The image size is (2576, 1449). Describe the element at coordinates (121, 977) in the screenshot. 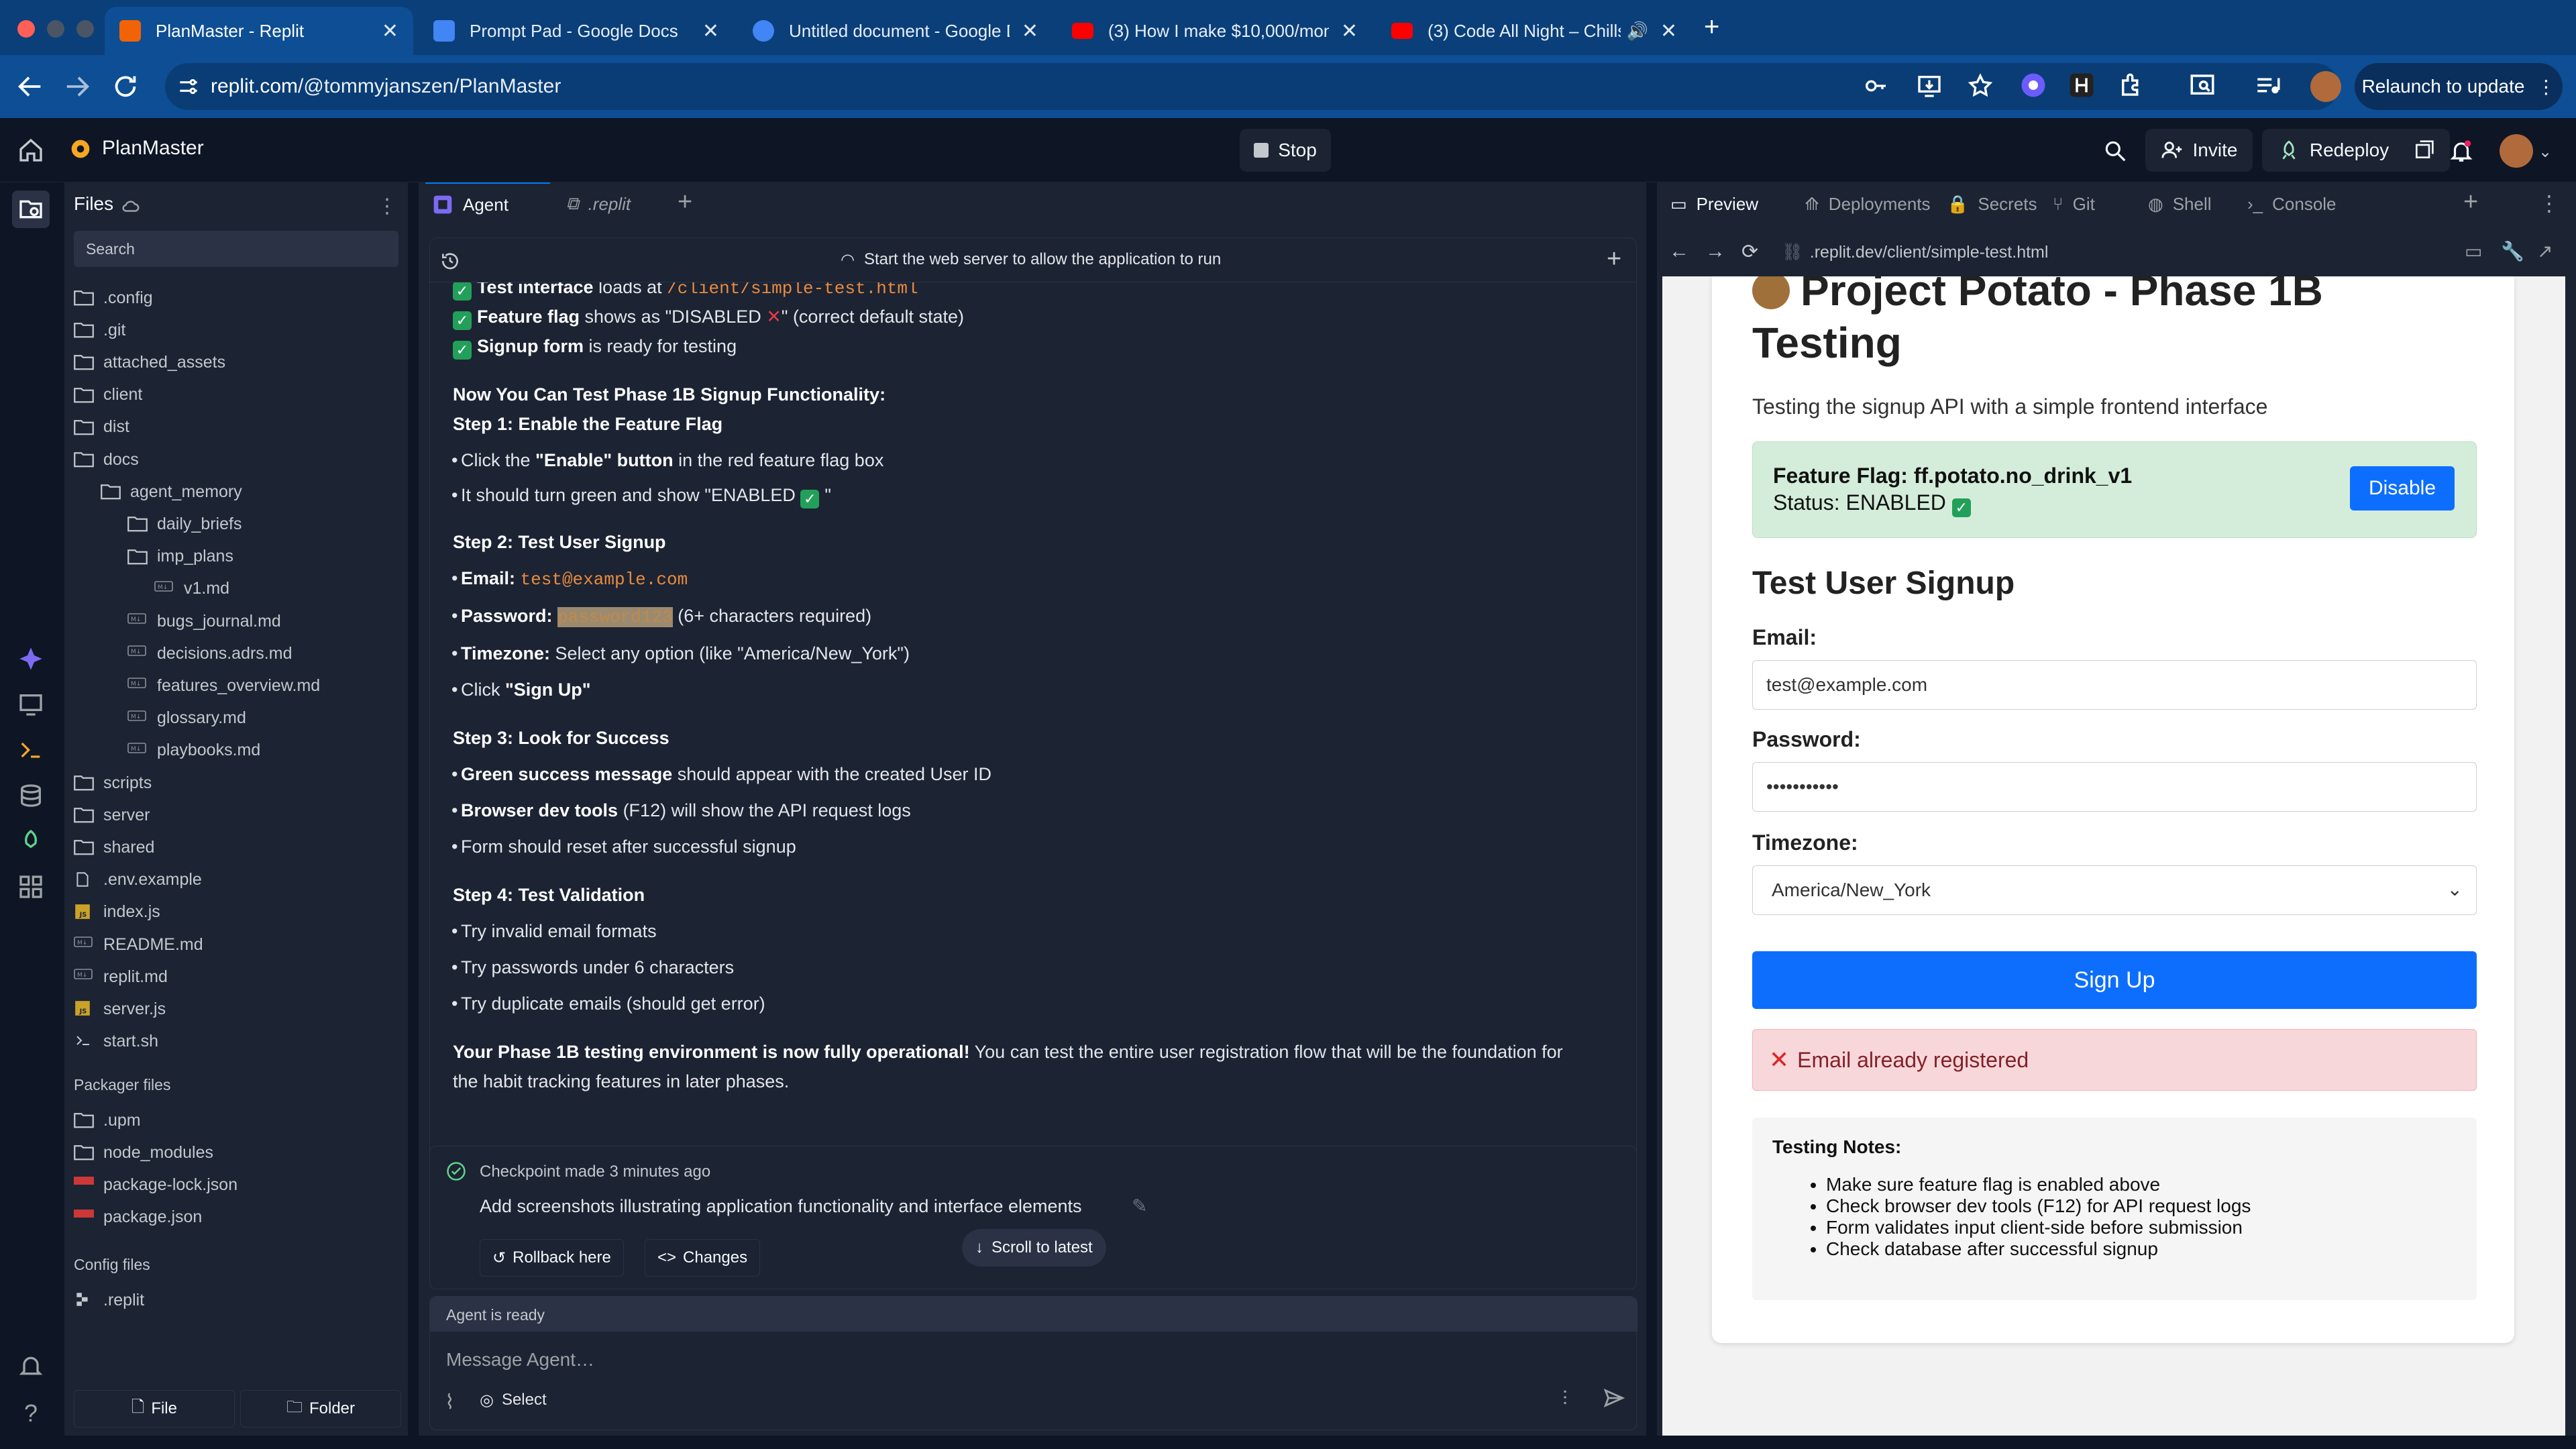

I see `file-item: M↓ replit.md` at that location.